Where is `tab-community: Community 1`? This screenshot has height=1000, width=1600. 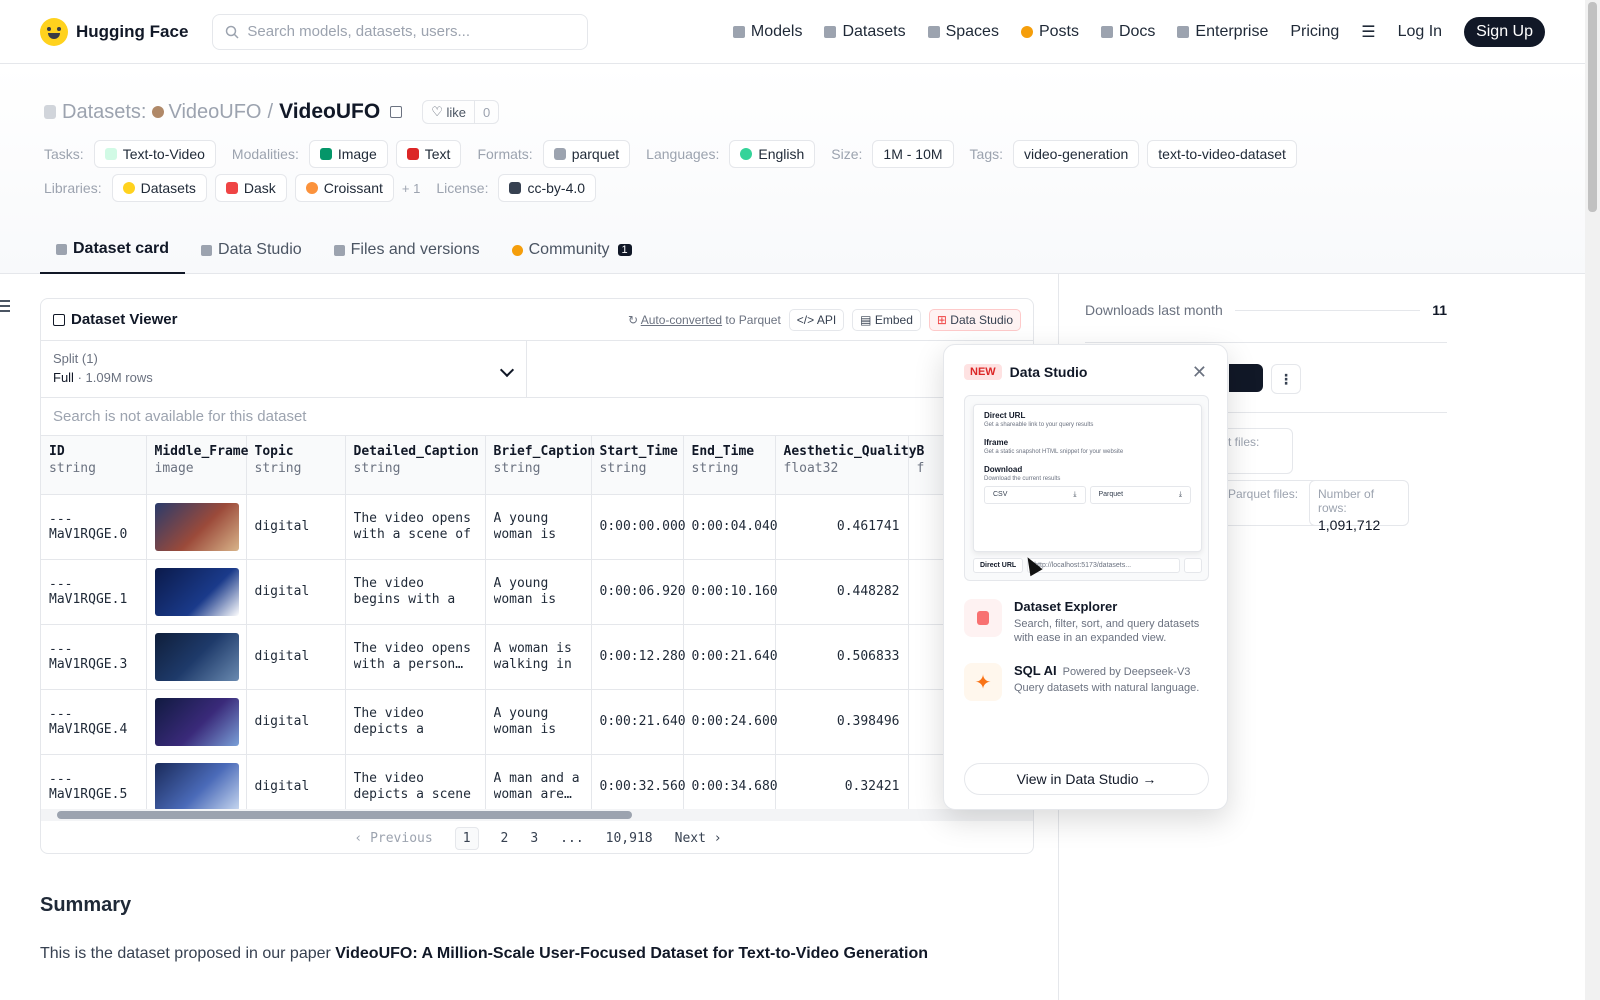
tab-community: Community 1 is located at coordinates (572, 250).